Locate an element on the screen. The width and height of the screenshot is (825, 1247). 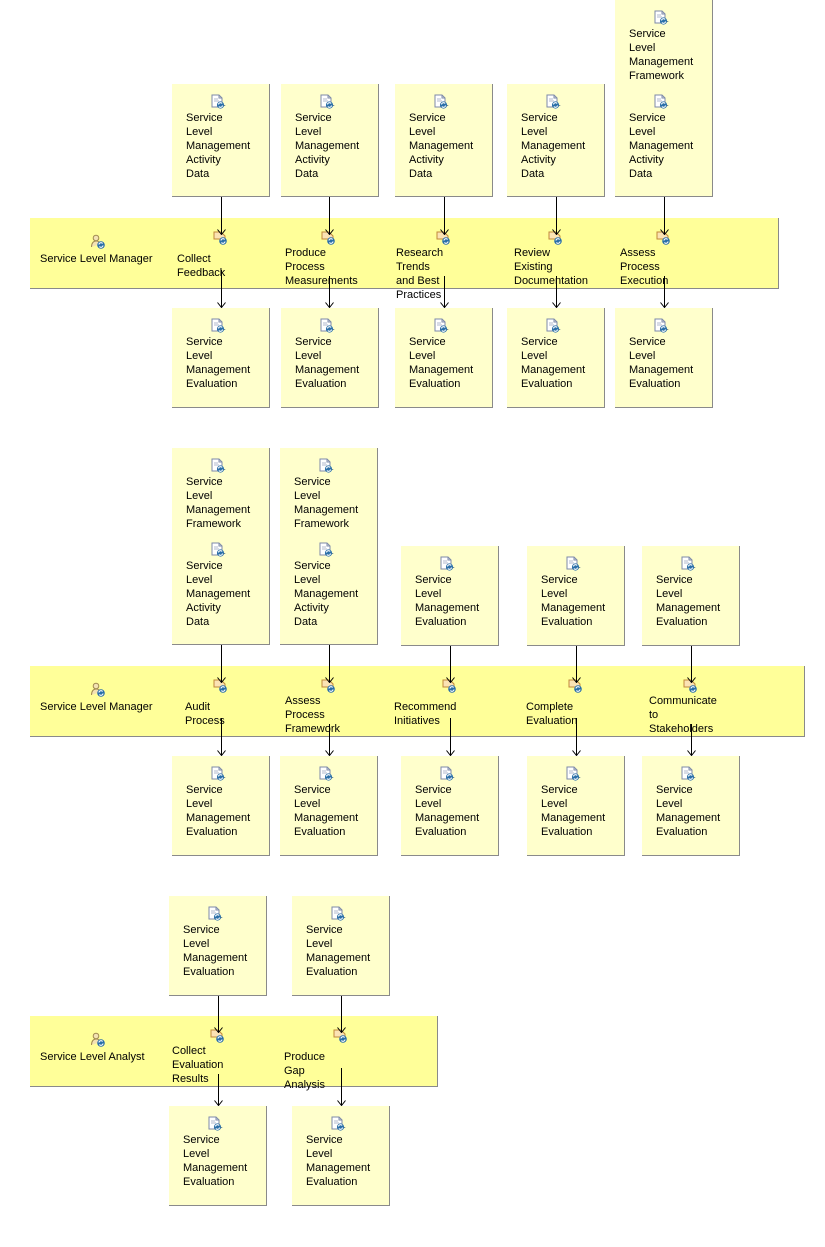
task-label: Produce Gap Analysis is located at coordinates (304, 1071).